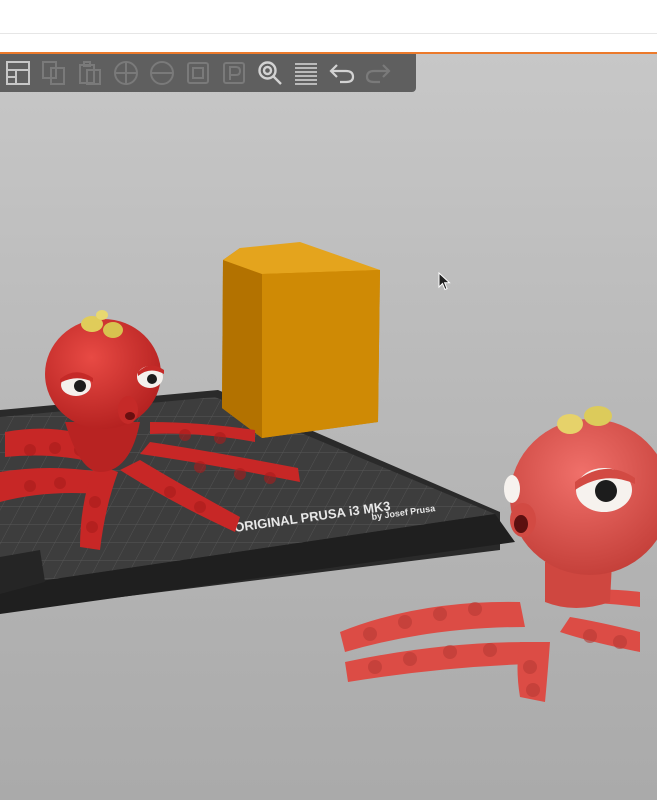 This screenshot has width=657, height=800. I want to click on split-objects-icon, so click(198, 73).